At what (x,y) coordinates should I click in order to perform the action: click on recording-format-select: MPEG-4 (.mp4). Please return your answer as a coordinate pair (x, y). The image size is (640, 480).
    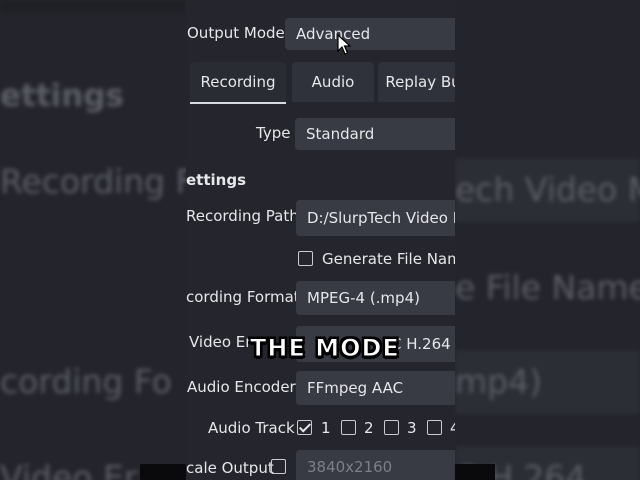
    Looking at the image, I should click on (375, 298).